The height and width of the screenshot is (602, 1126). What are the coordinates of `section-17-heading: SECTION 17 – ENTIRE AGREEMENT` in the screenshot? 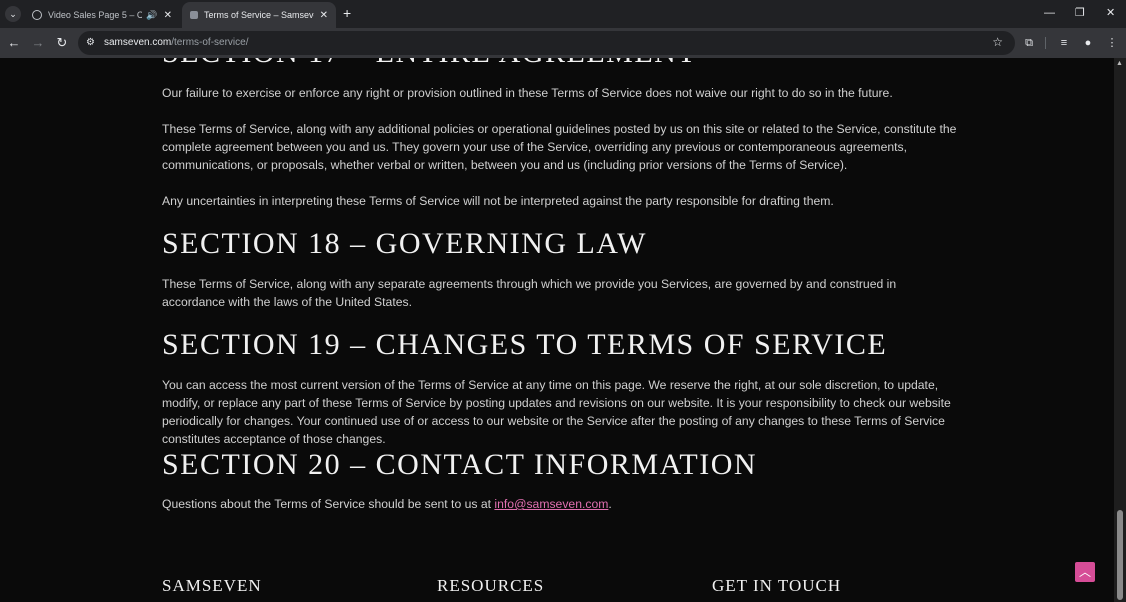 It's located at (429, 63).